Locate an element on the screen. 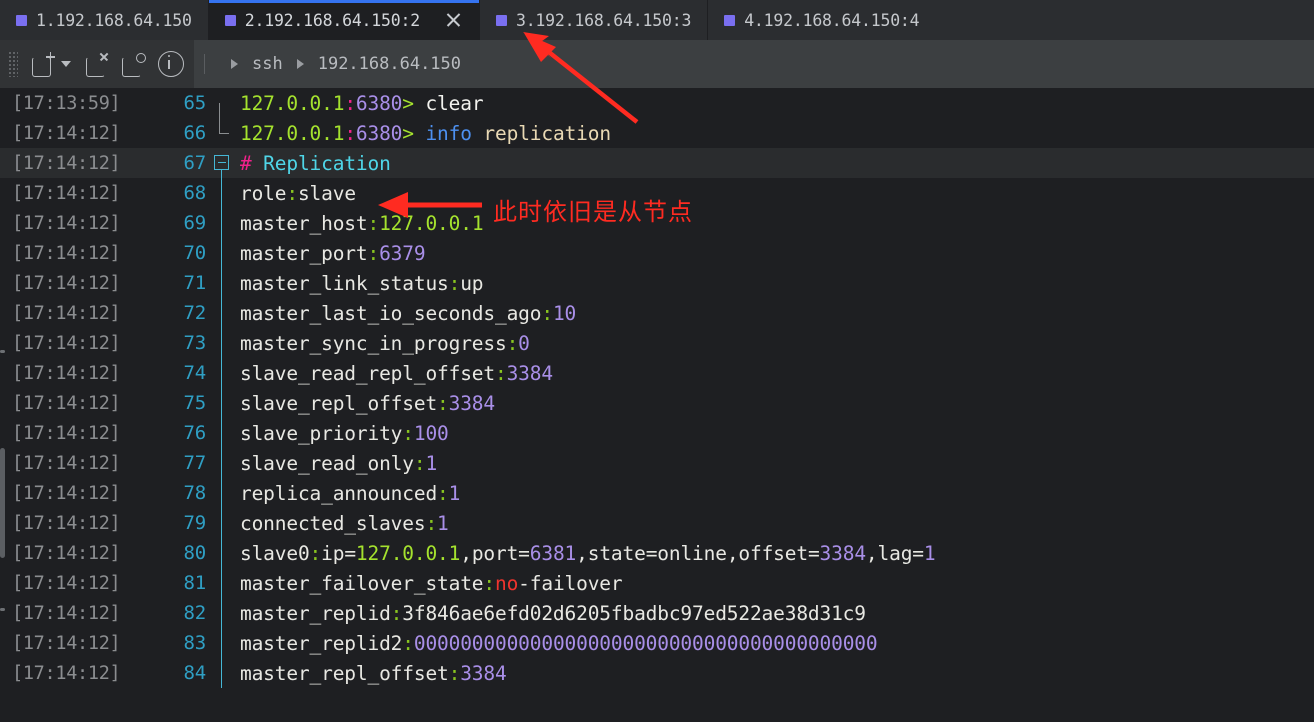  terminal-token: 3384 is located at coordinates (530, 373).